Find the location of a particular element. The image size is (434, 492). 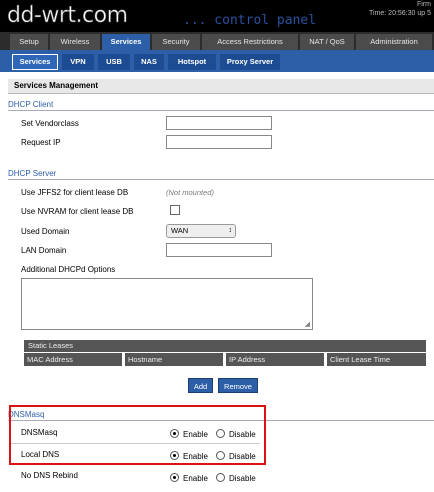

used-domain-value: WAN is located at coordinates (180, 230).